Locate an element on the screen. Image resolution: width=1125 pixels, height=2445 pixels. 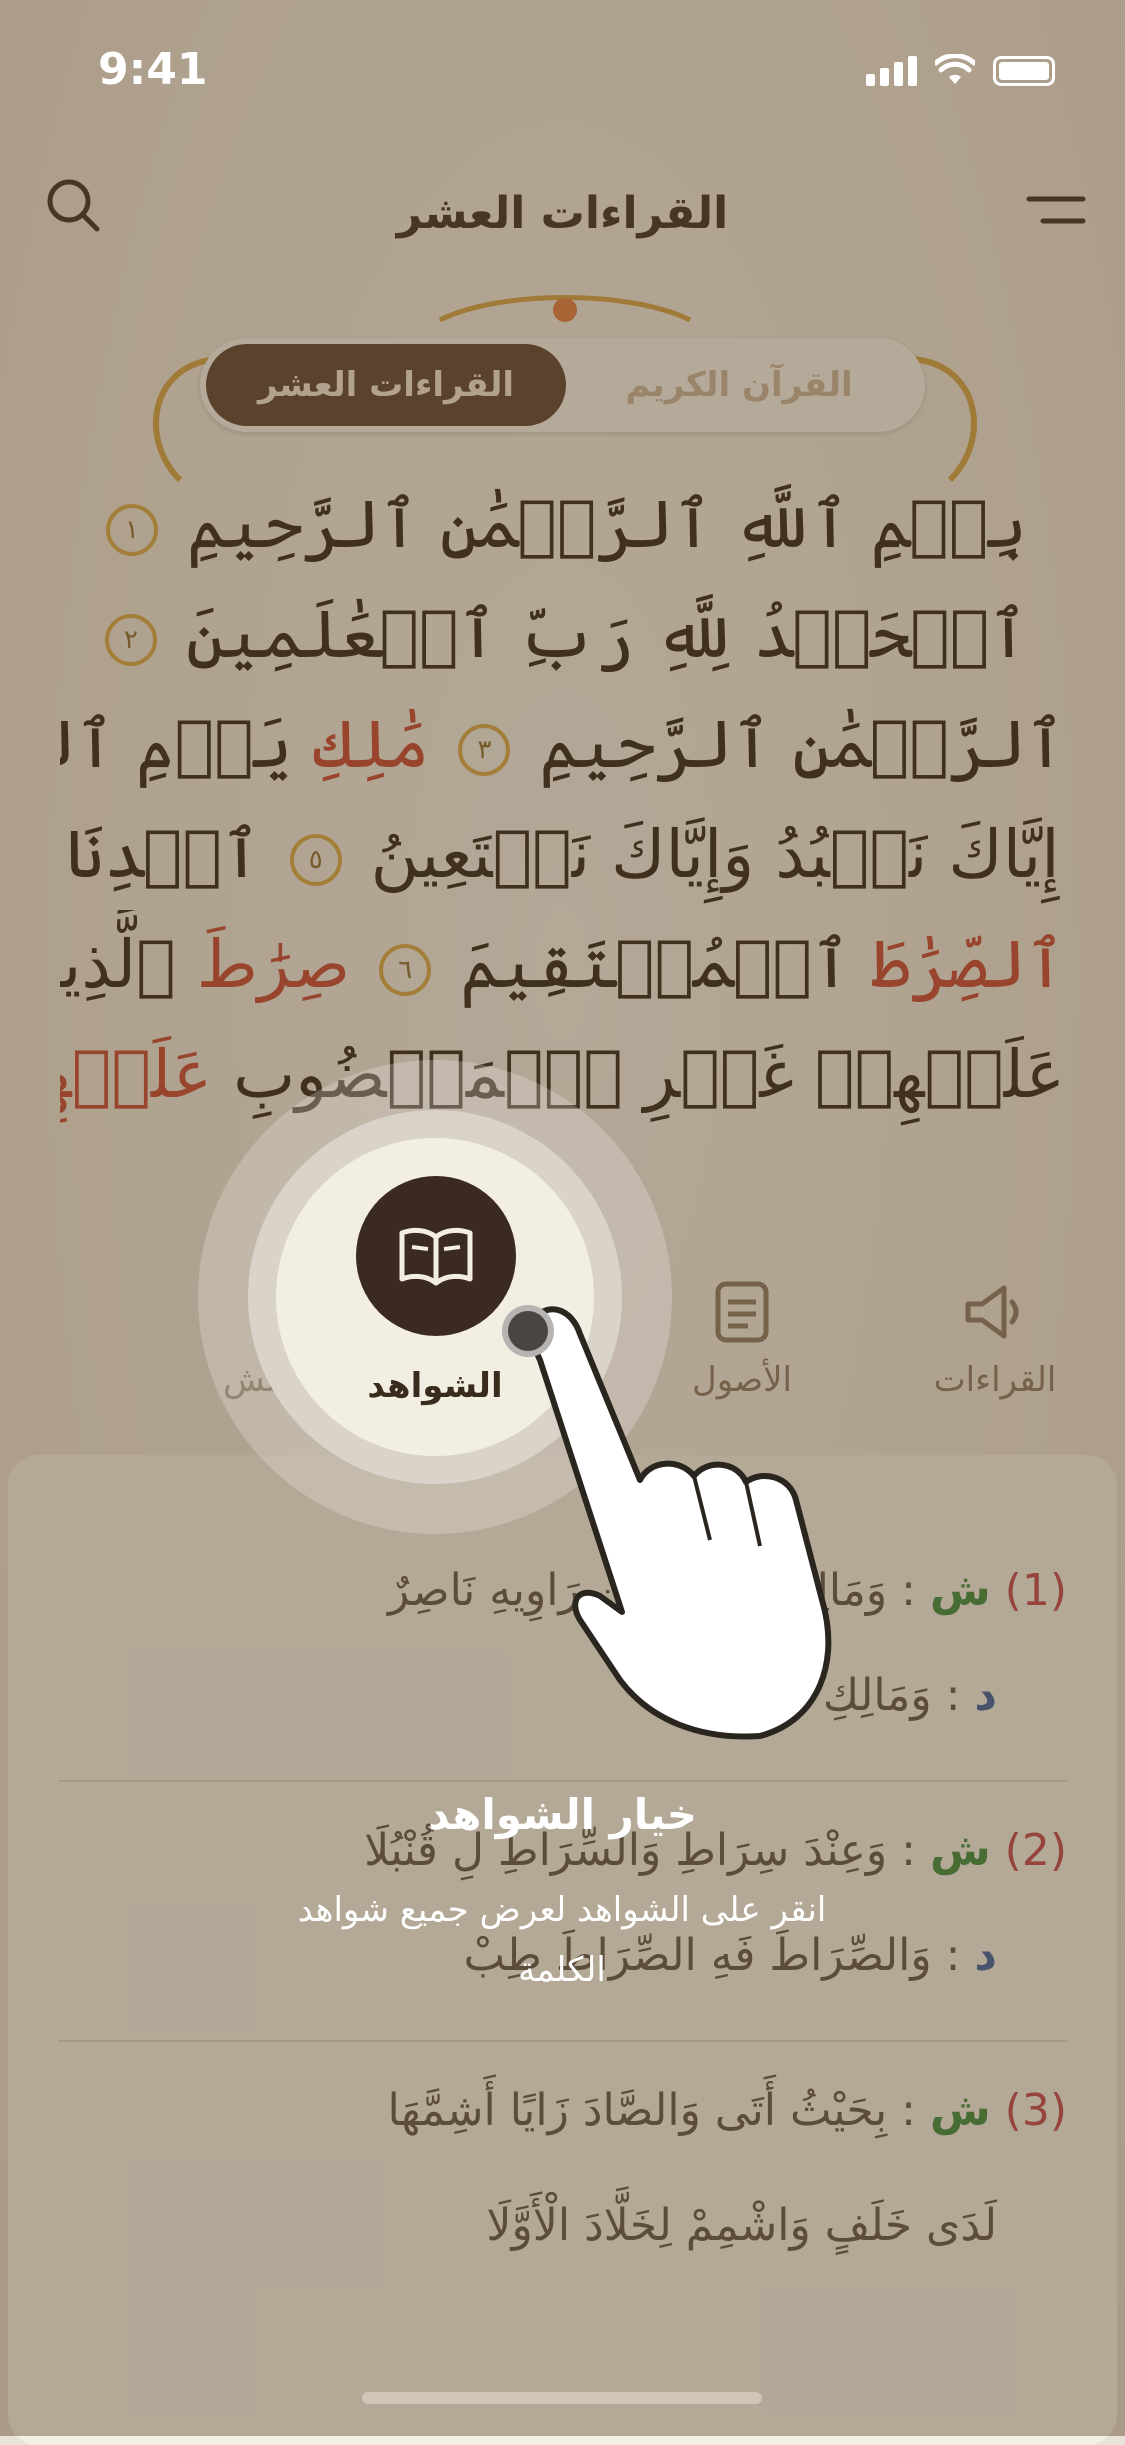
tooltip-description: انقر على الشواهد لعرض جميع شواهد الكلمة is located at coordinates (562, 1940).